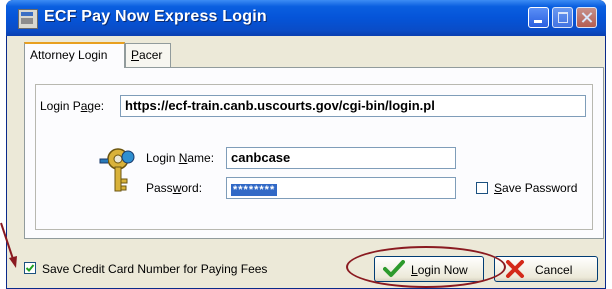  I want to click on password-field: ********, so click(341, 188).